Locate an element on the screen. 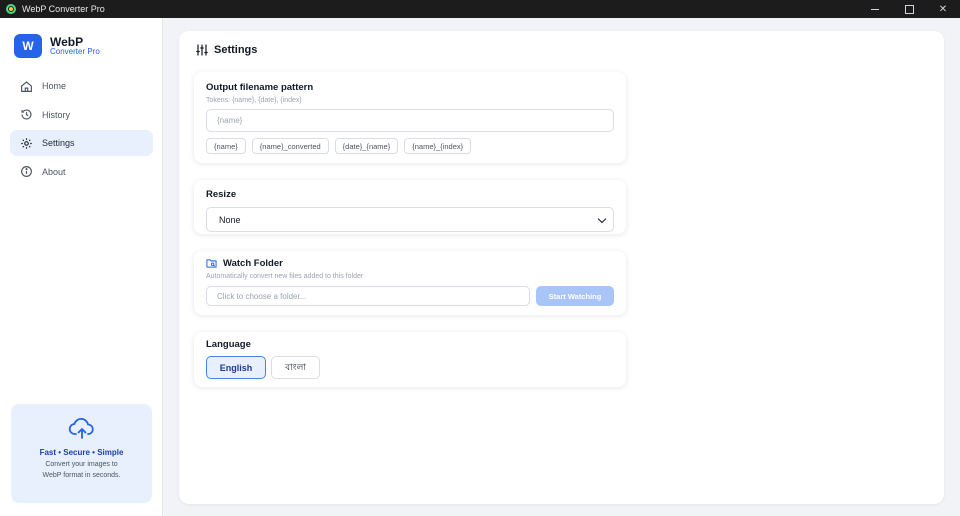  sidebar-item-about: About is located at coordinates (81, 172).